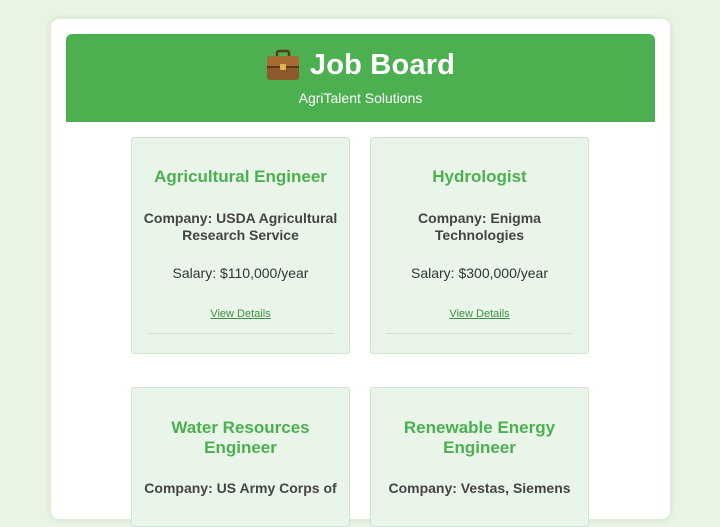 The image size is (720, 527). What do you see at coordinates (360, 98) in the screenshot?
I see `company-subtitle: AgriTalent Solutions` at bounding box center [360, 98].